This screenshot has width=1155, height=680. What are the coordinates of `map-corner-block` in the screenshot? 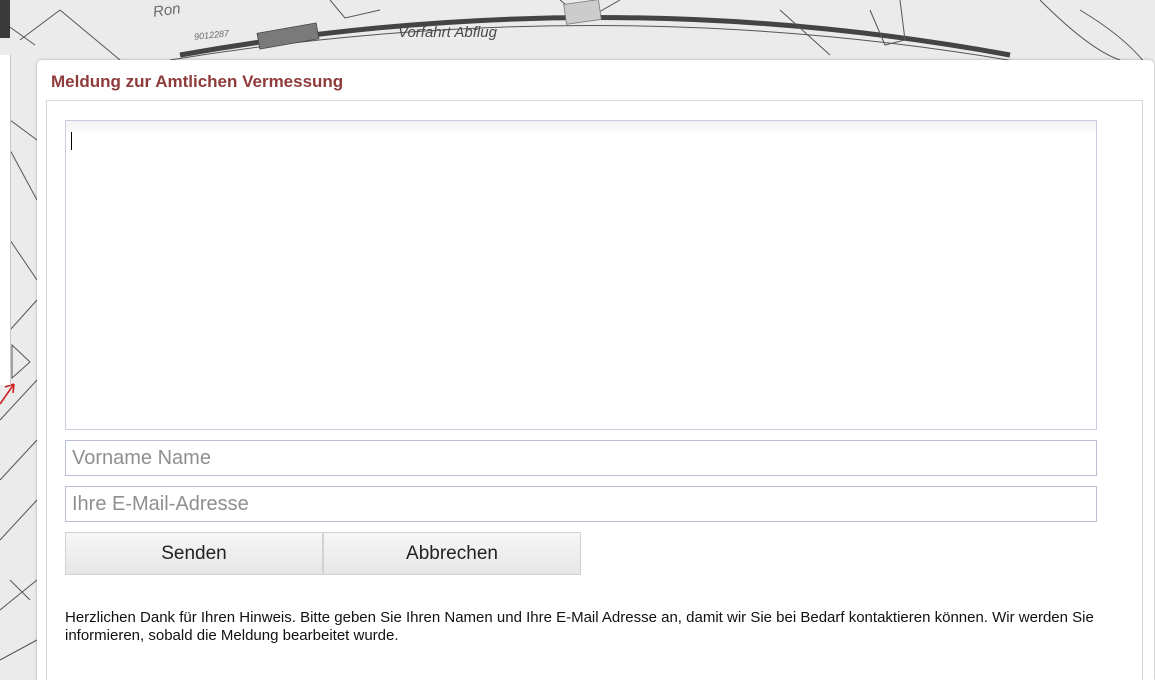 It's located at (5, 19).